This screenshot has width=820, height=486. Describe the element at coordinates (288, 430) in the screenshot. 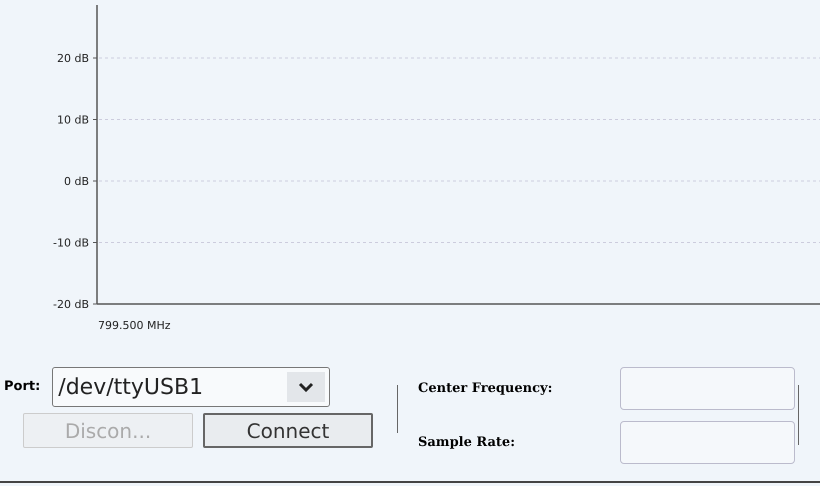

I see `connect-button: Connect` at that location.